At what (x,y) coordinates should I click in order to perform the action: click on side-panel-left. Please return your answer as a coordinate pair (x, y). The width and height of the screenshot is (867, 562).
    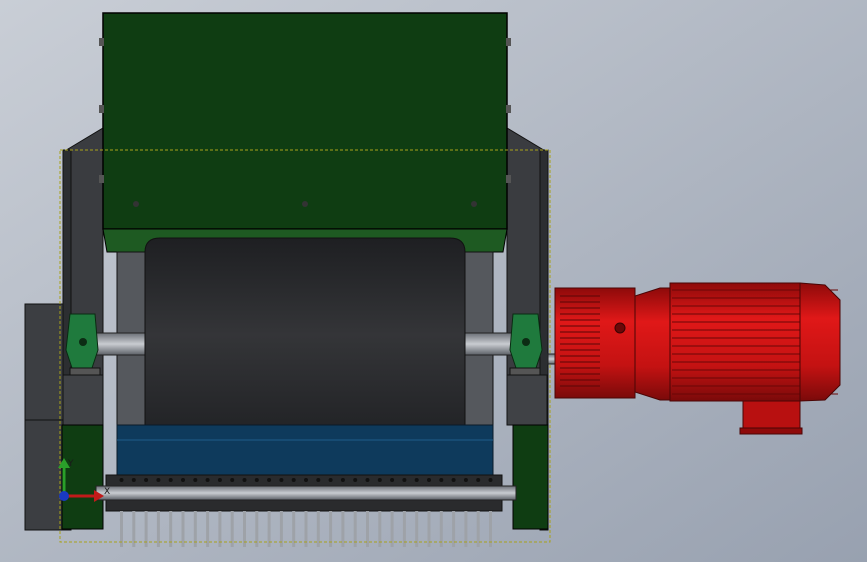
    Looking at the image, I should click on (82, 477).